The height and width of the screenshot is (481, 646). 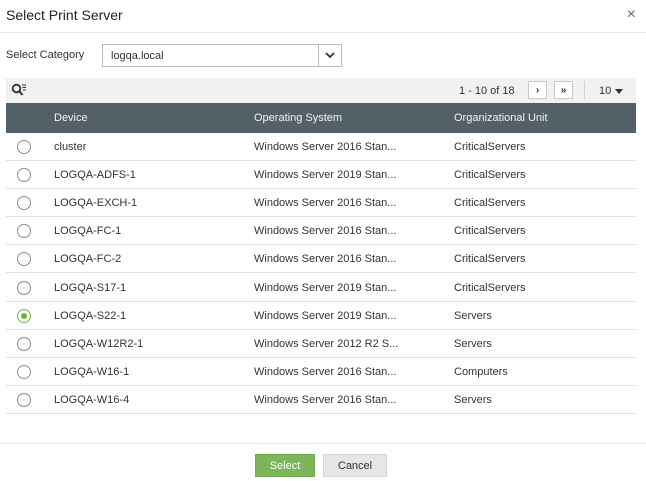 What do you see at coordinates (90, 287) in the screenshot?
I see `cell-device: LOGQA-S17-1` at bounding box center [90, 287].